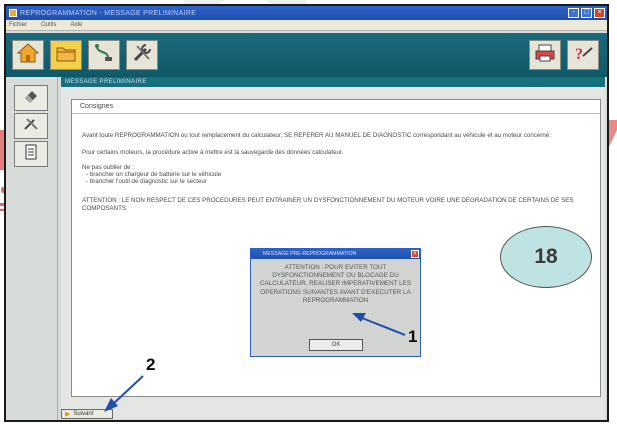  Describe the element at coordinates (151, 364) in the screenshot. I see `arrow-label-2: 2` at that location.